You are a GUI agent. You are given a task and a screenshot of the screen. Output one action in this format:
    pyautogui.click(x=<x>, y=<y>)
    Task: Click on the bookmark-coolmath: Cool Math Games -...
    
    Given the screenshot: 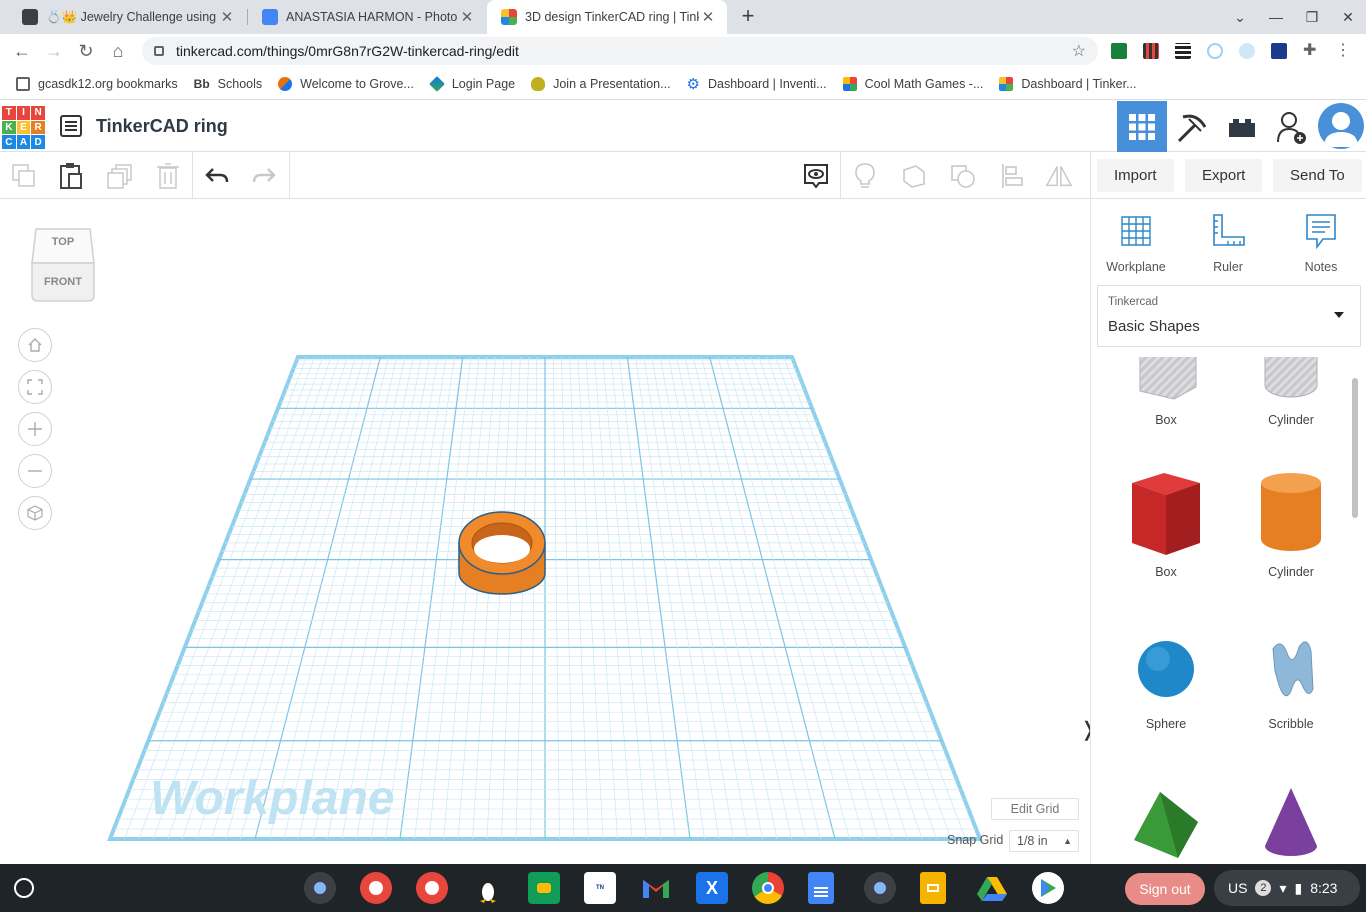 What is the action you would take?
    pyautogui.click(x=912, y=83)
    